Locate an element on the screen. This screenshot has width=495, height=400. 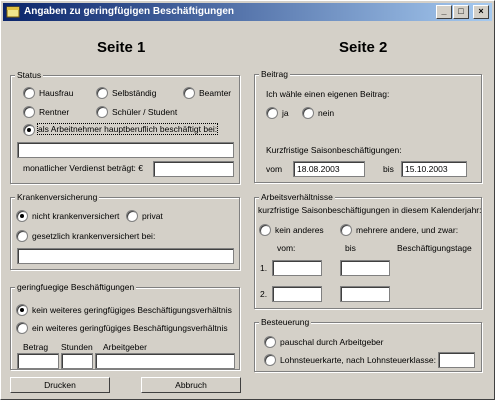
col-tage: Beschäftigungstage is located at coordinates (434, 248).